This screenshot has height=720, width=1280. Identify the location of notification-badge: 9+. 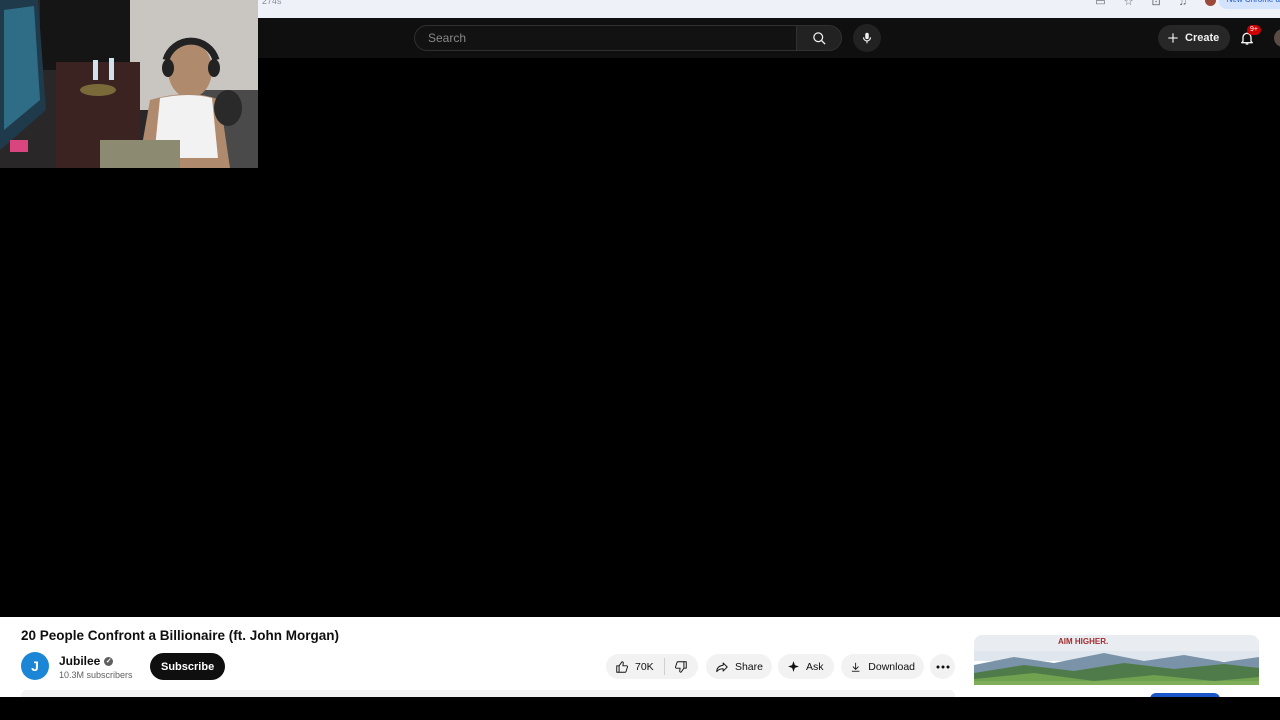
(1254, 30).